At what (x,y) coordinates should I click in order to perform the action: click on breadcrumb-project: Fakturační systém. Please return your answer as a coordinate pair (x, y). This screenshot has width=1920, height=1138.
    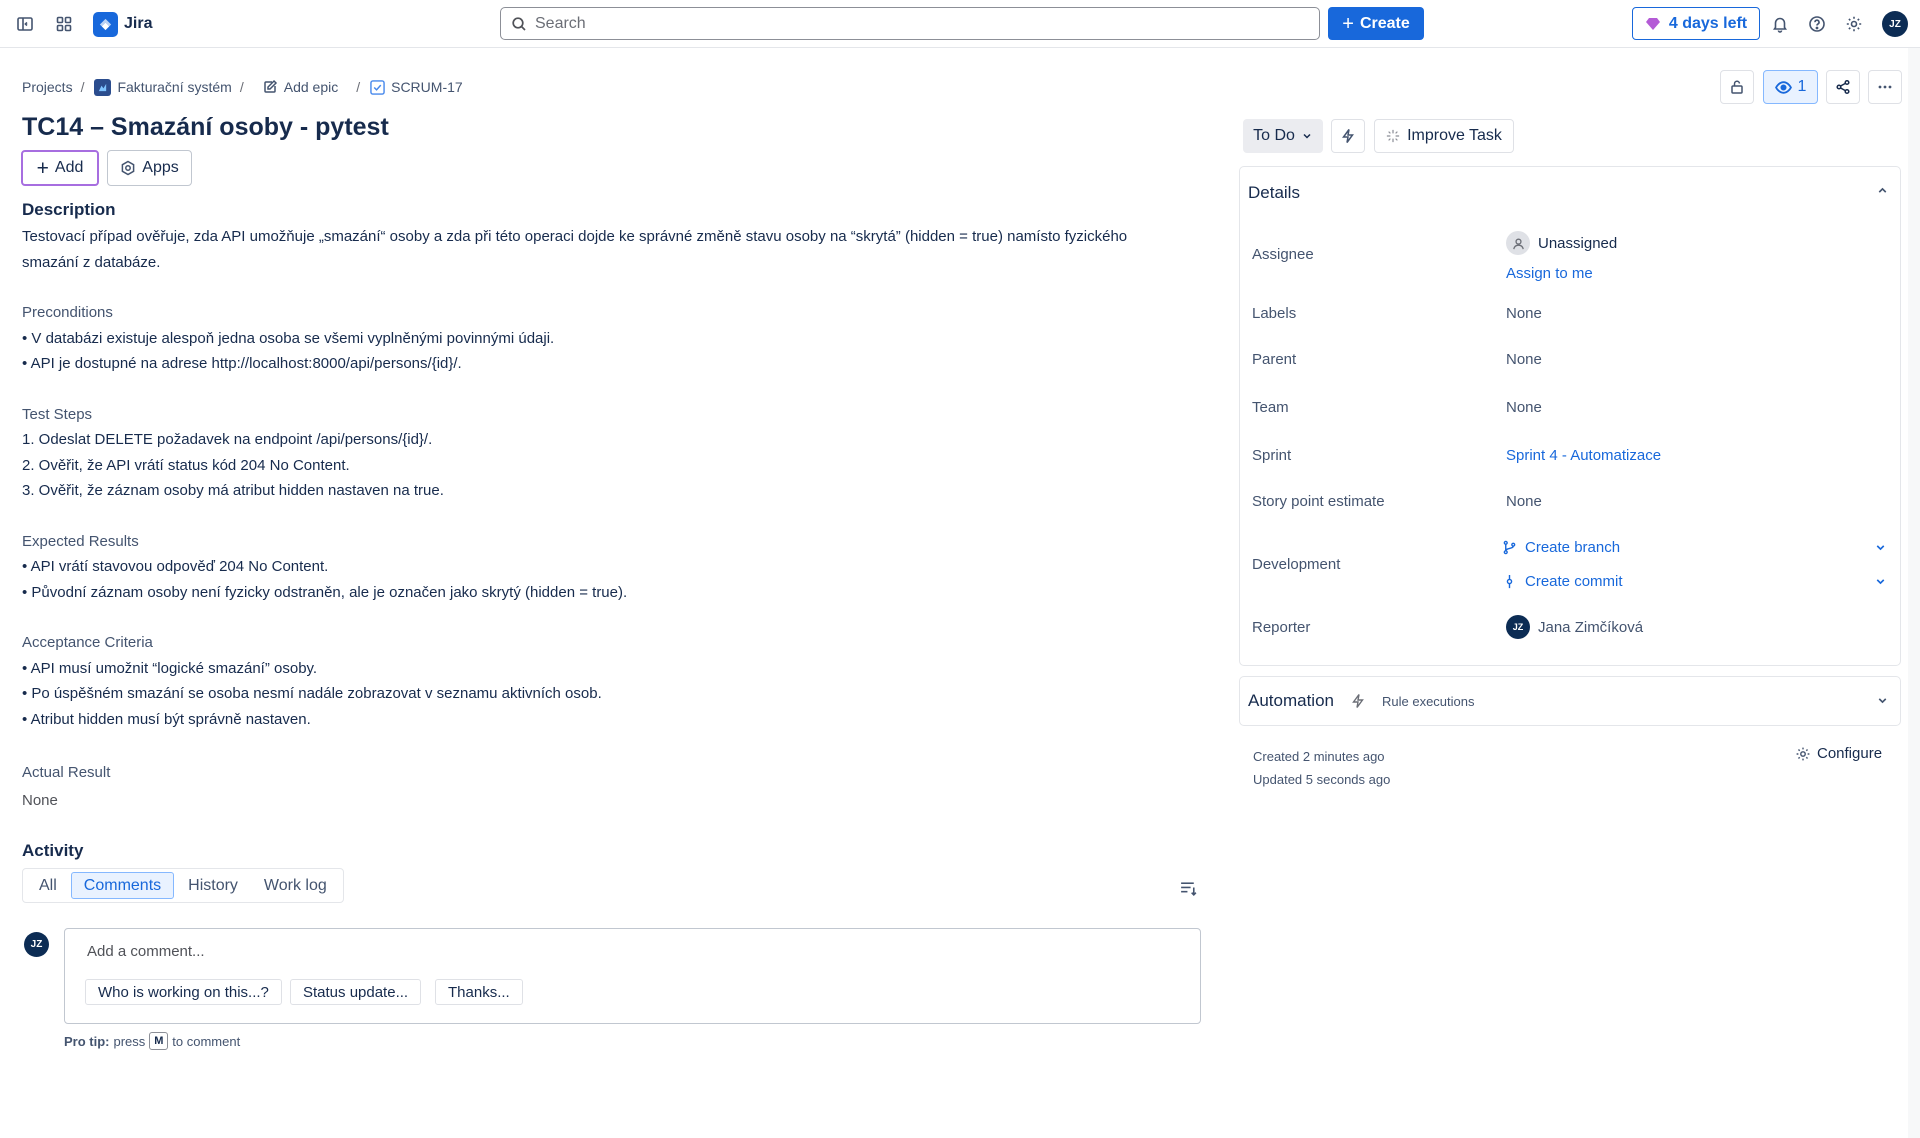
    Looking at the image, I should click on (163, 87).